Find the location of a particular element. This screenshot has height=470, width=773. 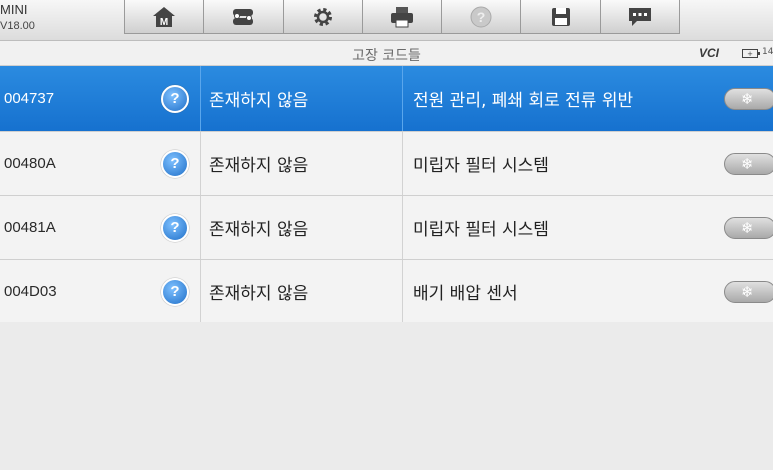

page-title: 고장 코드들 is located at coordinates (386, 56).